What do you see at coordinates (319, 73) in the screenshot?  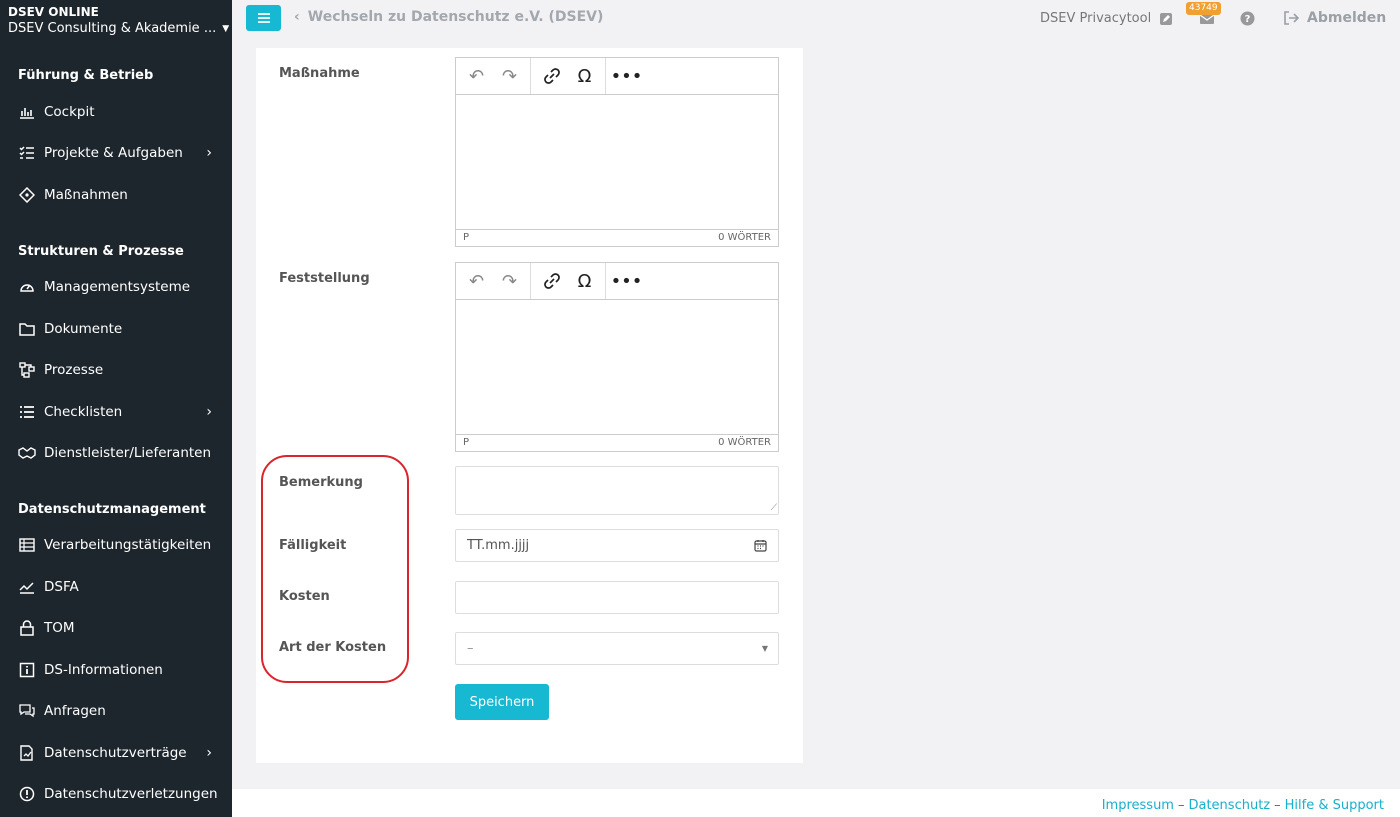 I see `massnahme-label: Maßnahme` at bounding box center [319, 73].